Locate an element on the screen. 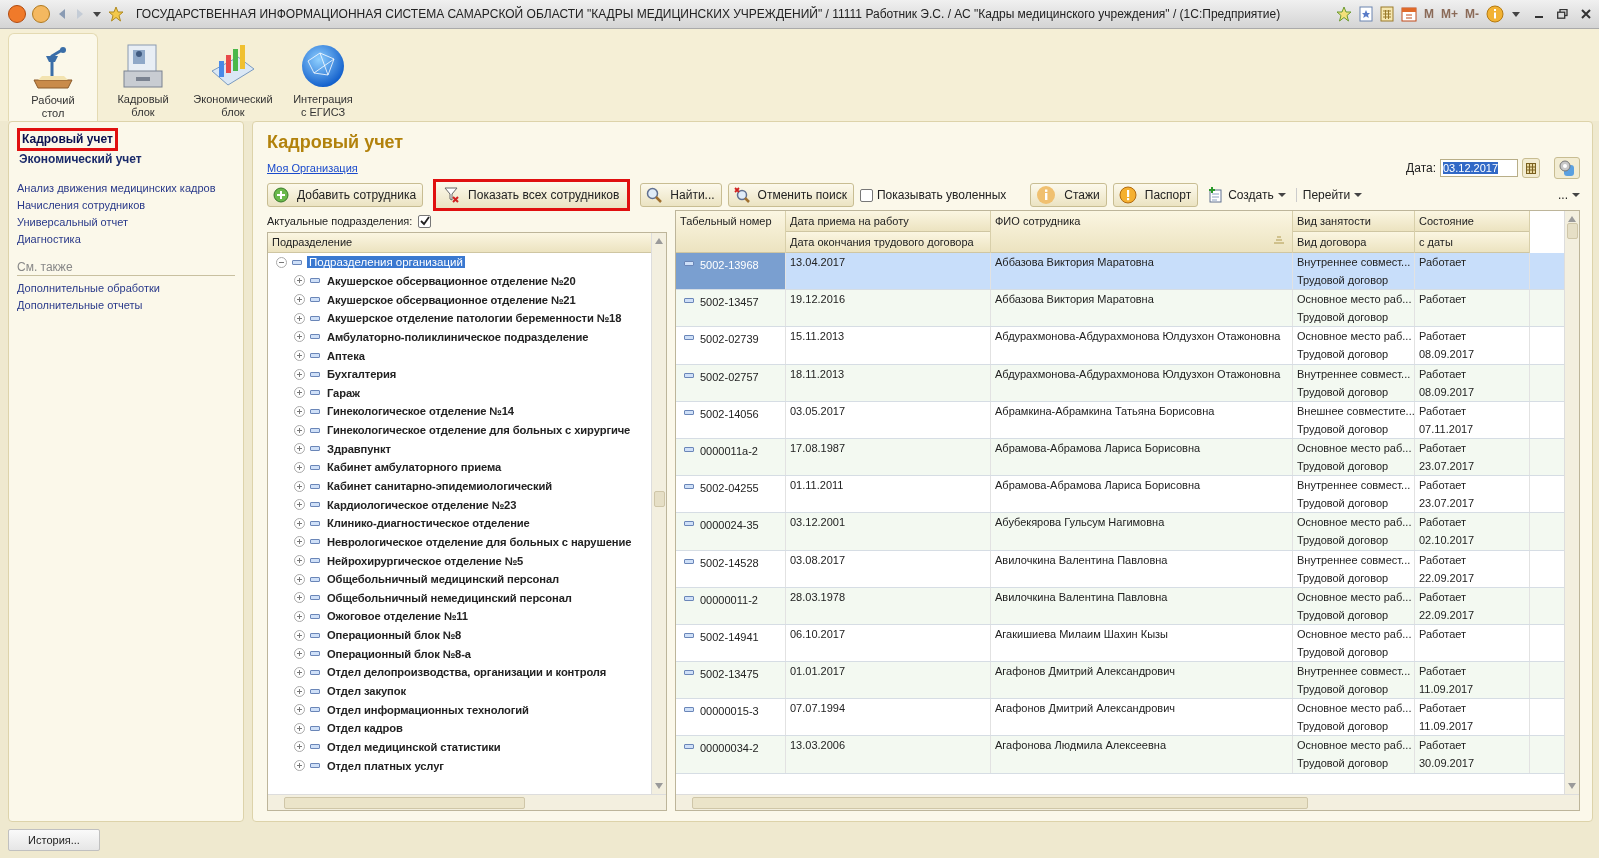 The height and width of the screenshot is (858, 1599). toolbar-button: Стажи is located at coordinates (1068, 195).